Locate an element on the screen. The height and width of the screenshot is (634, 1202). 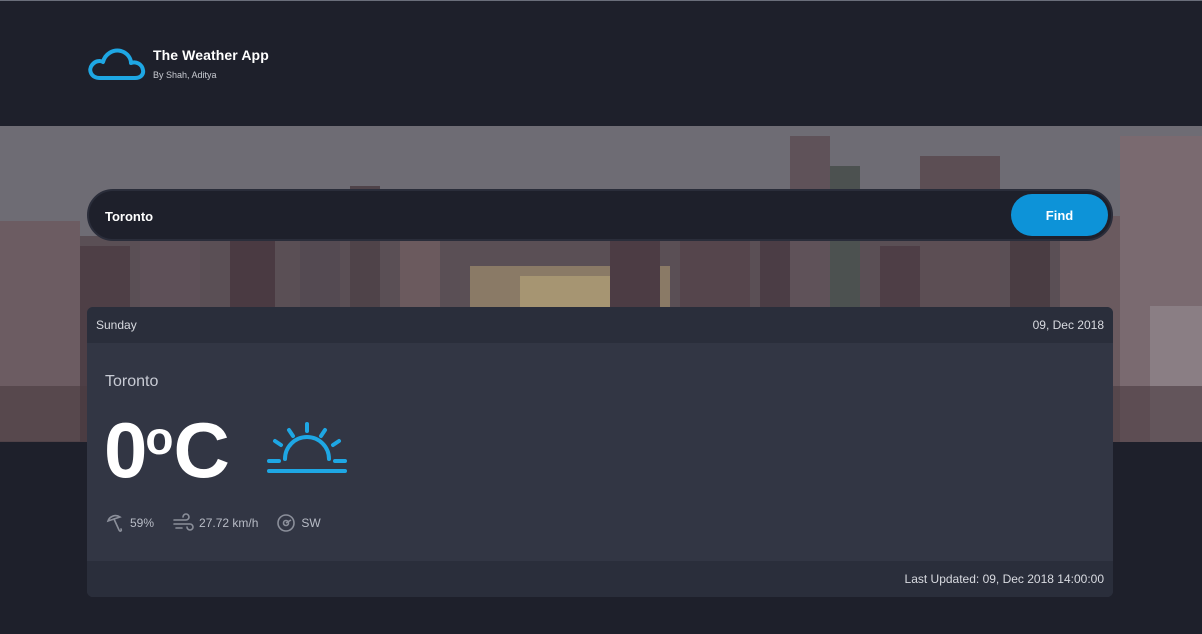
app-title: The Weather App is located at coordinates (211, 55).